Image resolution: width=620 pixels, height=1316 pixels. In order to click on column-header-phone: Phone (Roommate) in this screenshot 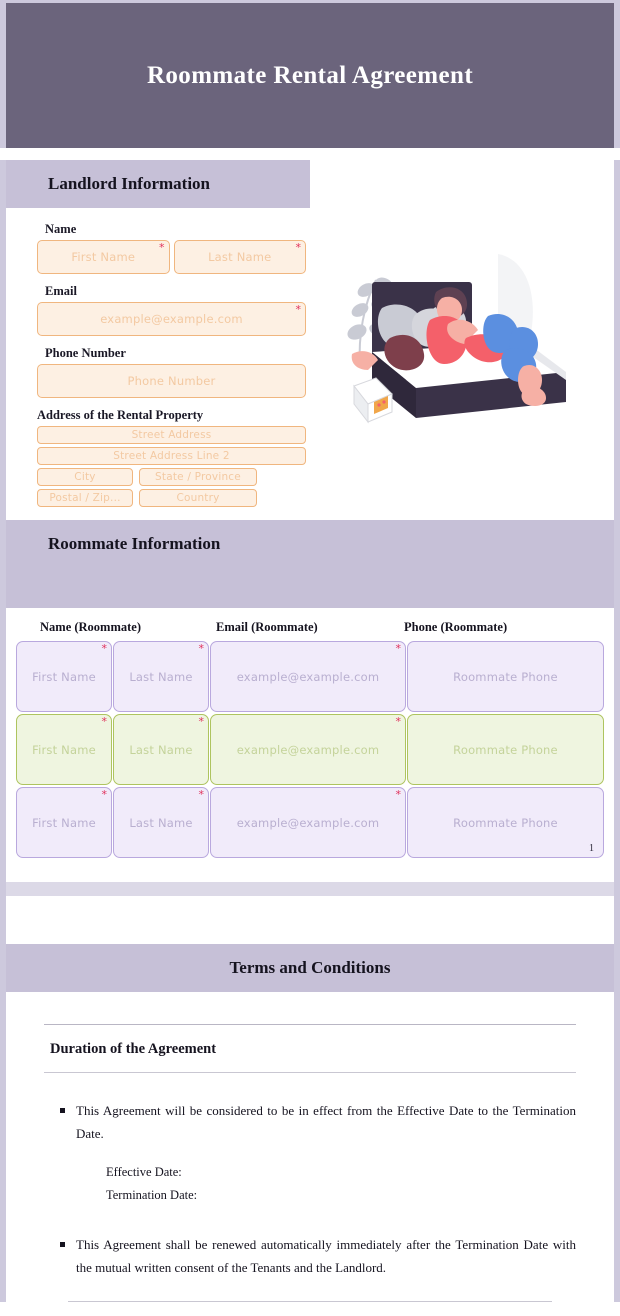, I will do `click(456, 627)`.